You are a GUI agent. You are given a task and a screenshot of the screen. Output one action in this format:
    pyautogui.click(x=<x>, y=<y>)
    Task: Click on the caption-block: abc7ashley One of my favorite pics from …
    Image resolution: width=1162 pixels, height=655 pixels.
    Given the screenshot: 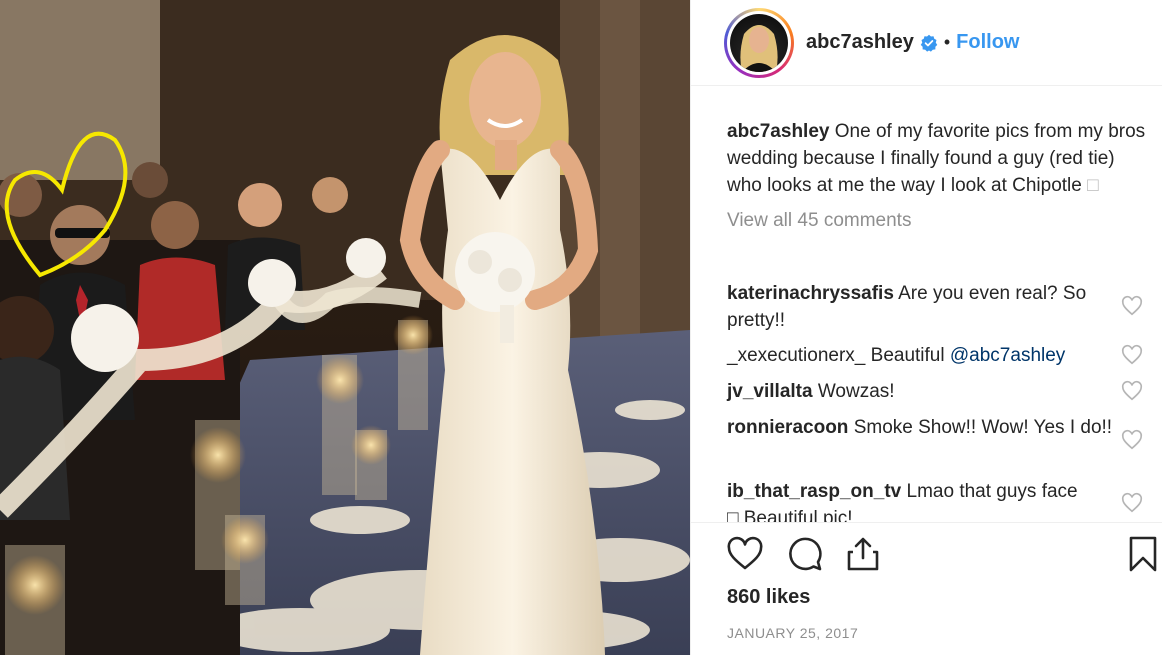 What is the action you would take?
    pyautogui.click(x=937, y=175)
    